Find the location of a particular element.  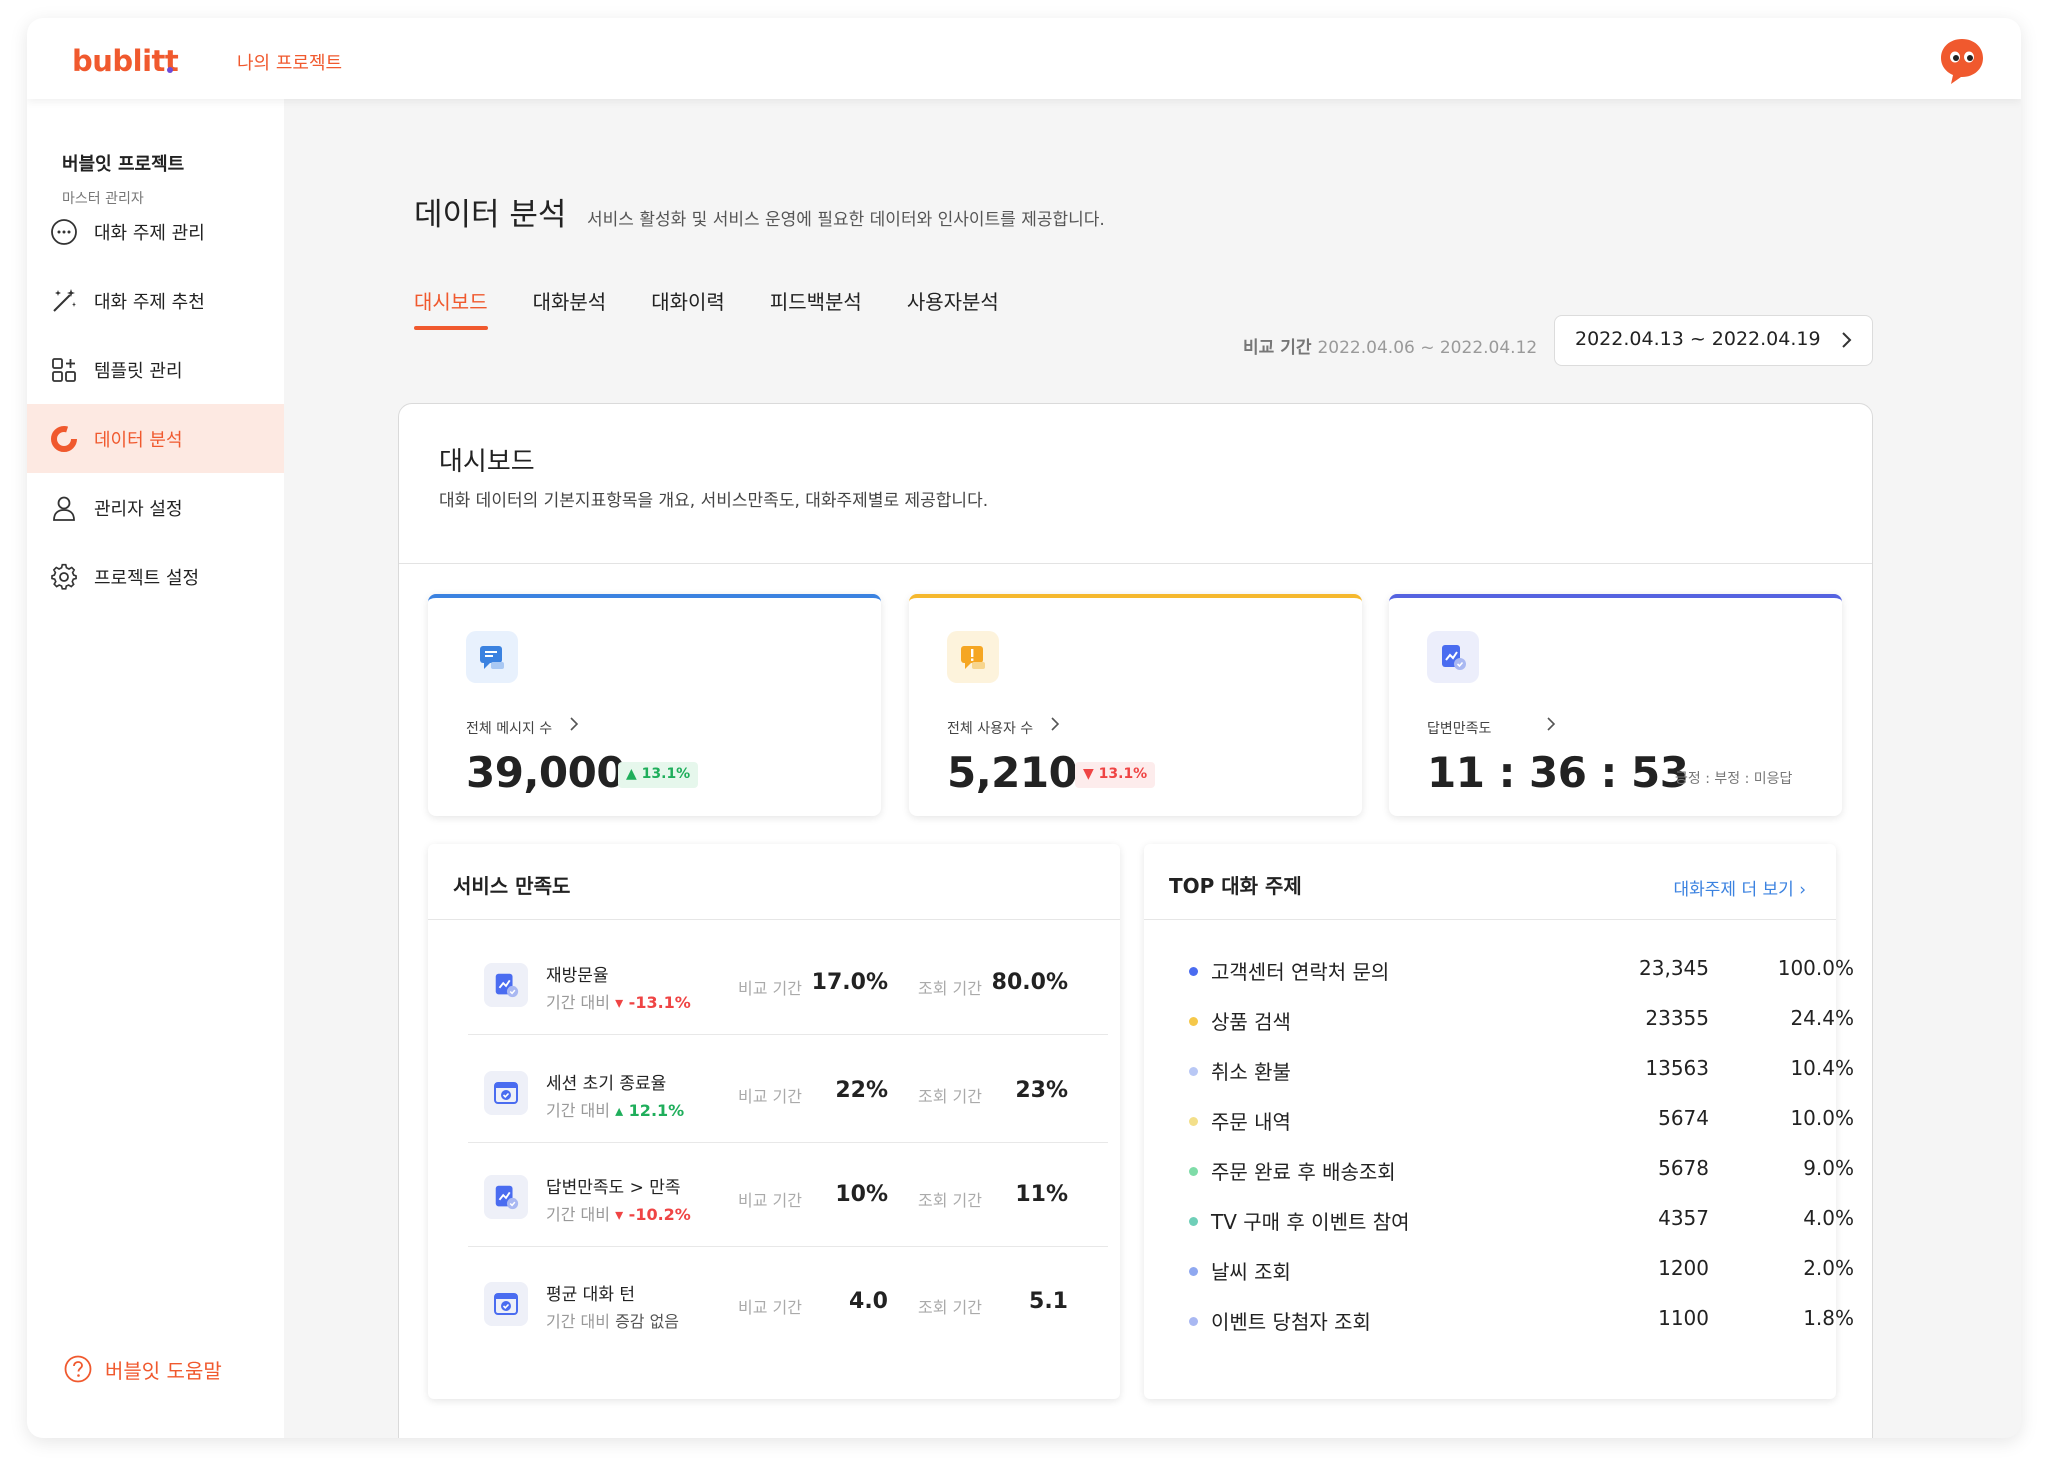

topic-row: 주문 완료 후 배송조회 5678 9.0% is located at coordinates (1521, 1176).